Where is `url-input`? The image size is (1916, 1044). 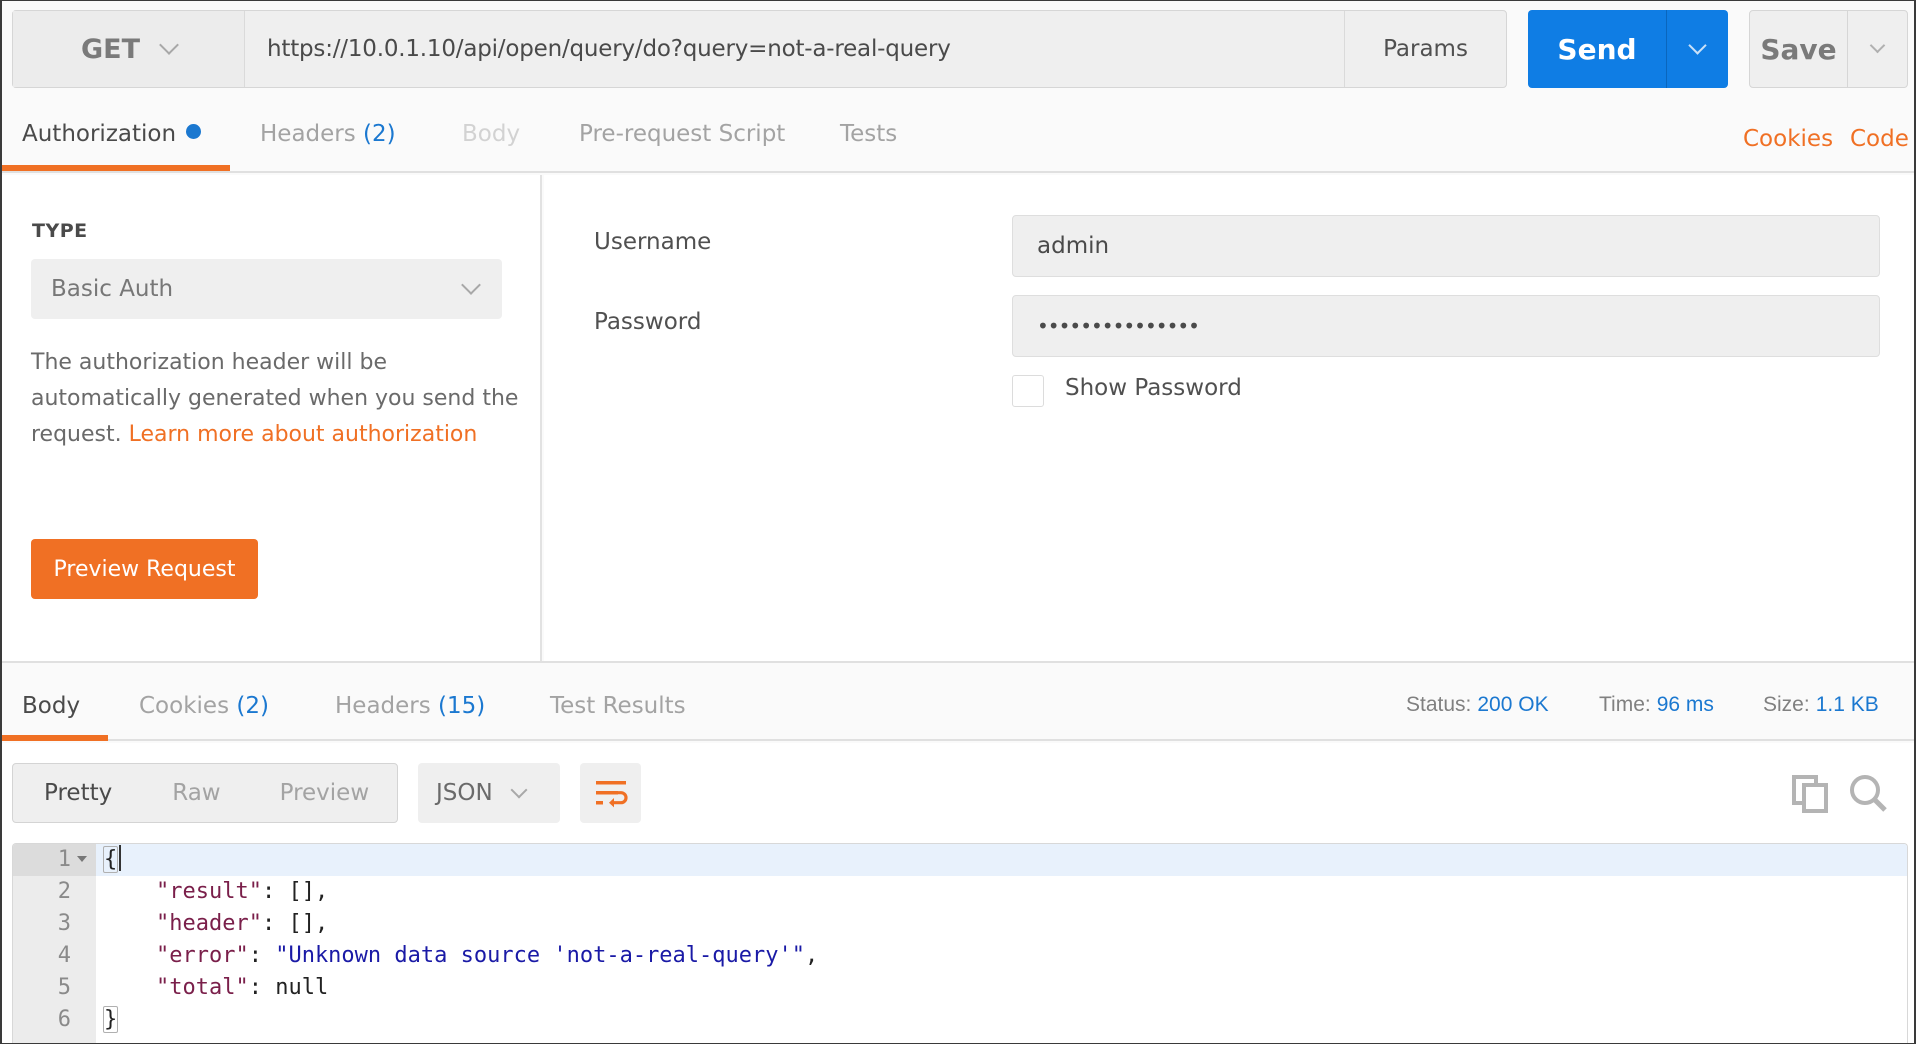 url-input is located at coordinates (805, 49).